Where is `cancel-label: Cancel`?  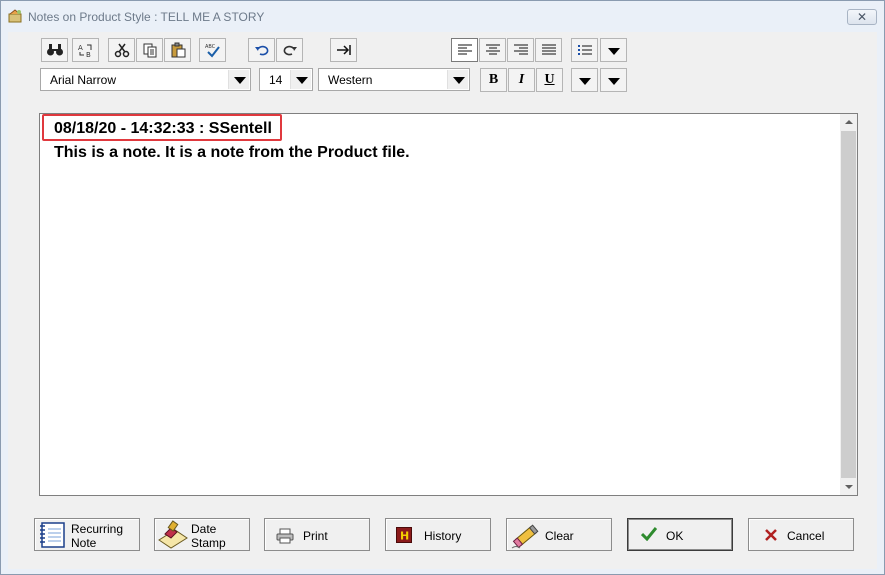
cancel-label: Cancel is located at coordinates (806, 536).